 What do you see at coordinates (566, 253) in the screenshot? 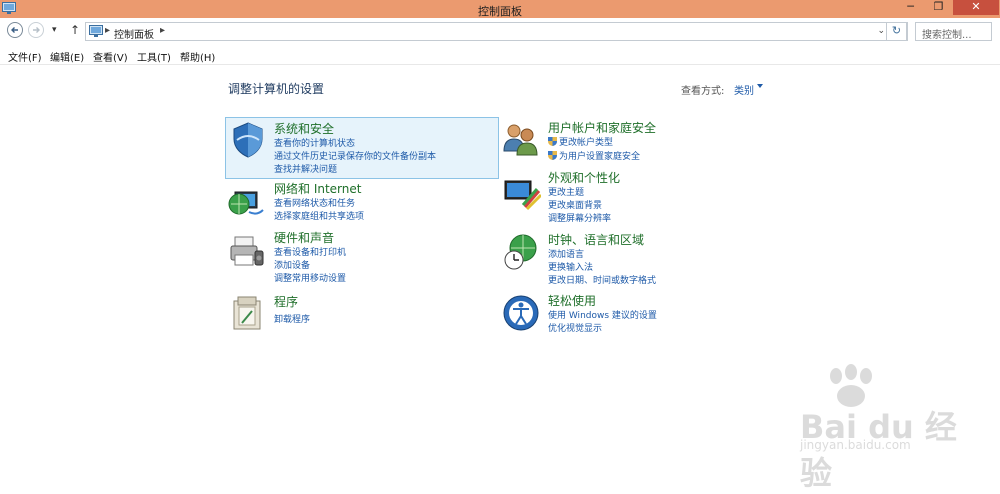
I see `link-add-language: 添加语言` at bounding box center [566, 253].